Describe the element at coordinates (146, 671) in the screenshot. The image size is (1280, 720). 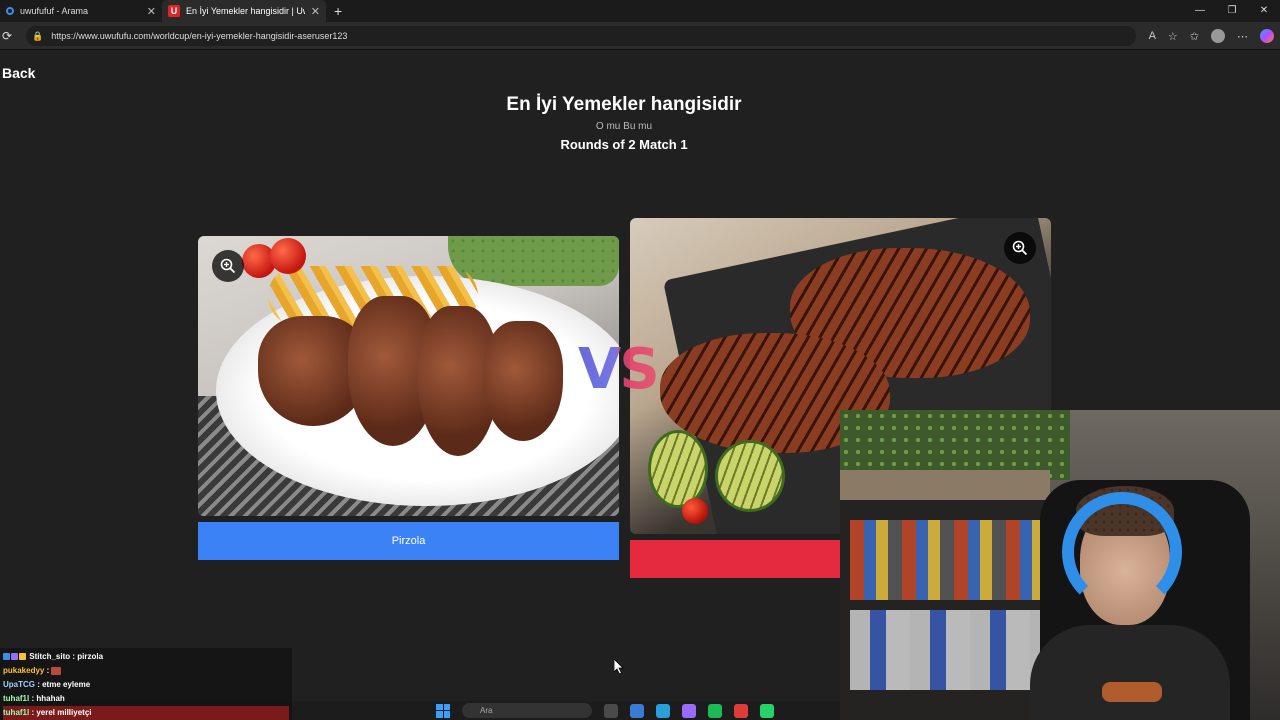
I see `chat-message: pukakedyy :` at that location.